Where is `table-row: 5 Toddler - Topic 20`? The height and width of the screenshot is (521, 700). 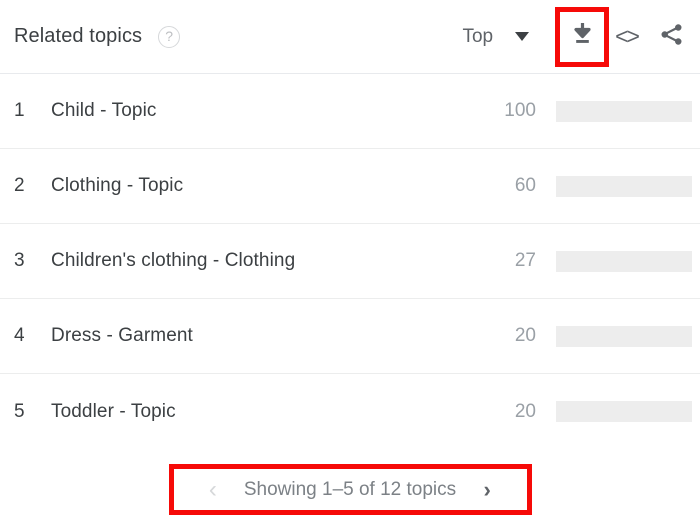
table-row: 5 Toddler - Topic 20 is located at coordinates (350, 411).